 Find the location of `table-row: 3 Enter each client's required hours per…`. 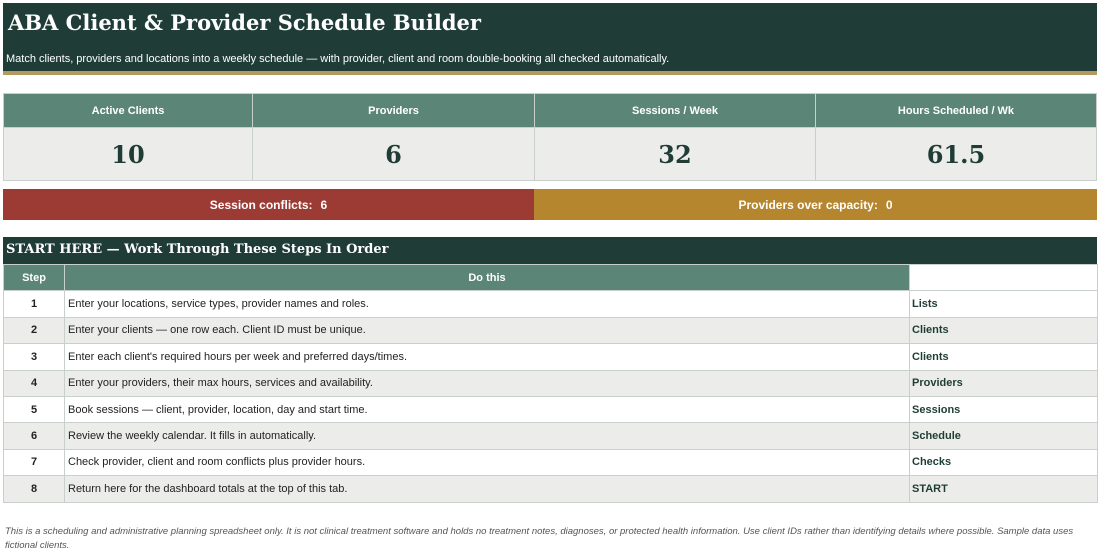

table-row: 3 Enter each client's required hours per… is located at coordinates (550, 357).